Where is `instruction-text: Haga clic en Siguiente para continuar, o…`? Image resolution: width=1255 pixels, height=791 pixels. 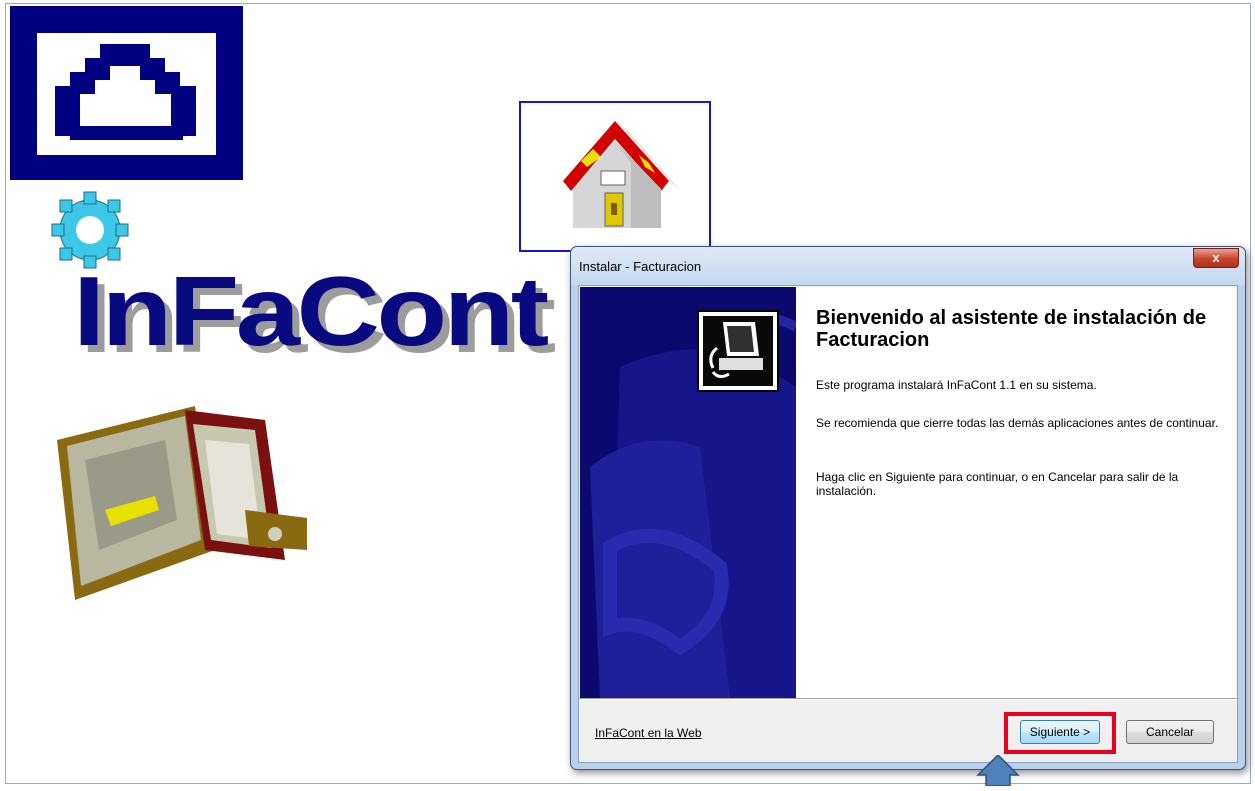
instruction-text: Haga clic en Siguiente para continuar, o… is located at coordinates (997, 484).